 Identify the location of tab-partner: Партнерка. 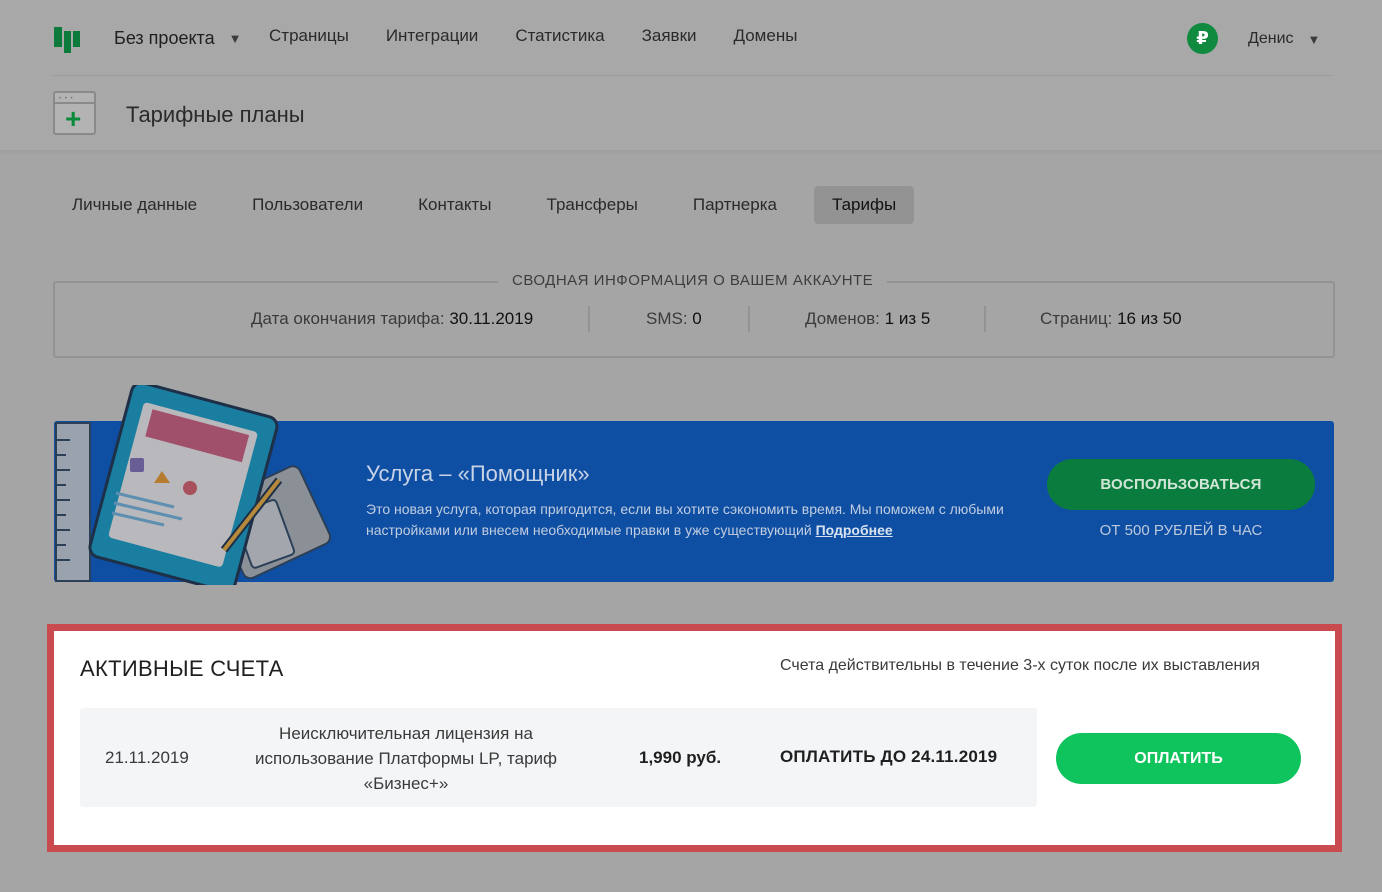
(735, 205).